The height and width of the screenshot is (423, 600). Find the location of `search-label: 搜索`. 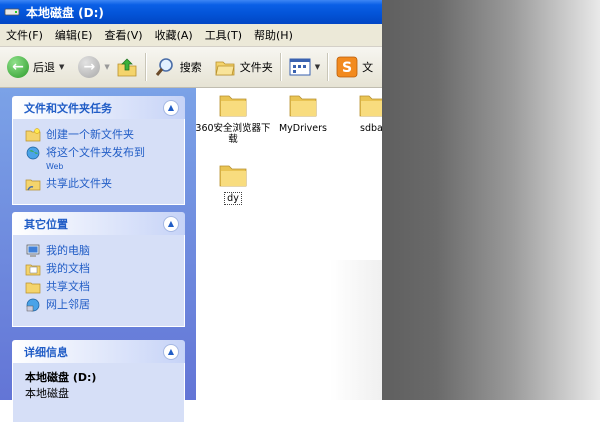

search-label: 搜索 is located at coordinates (190, 67).